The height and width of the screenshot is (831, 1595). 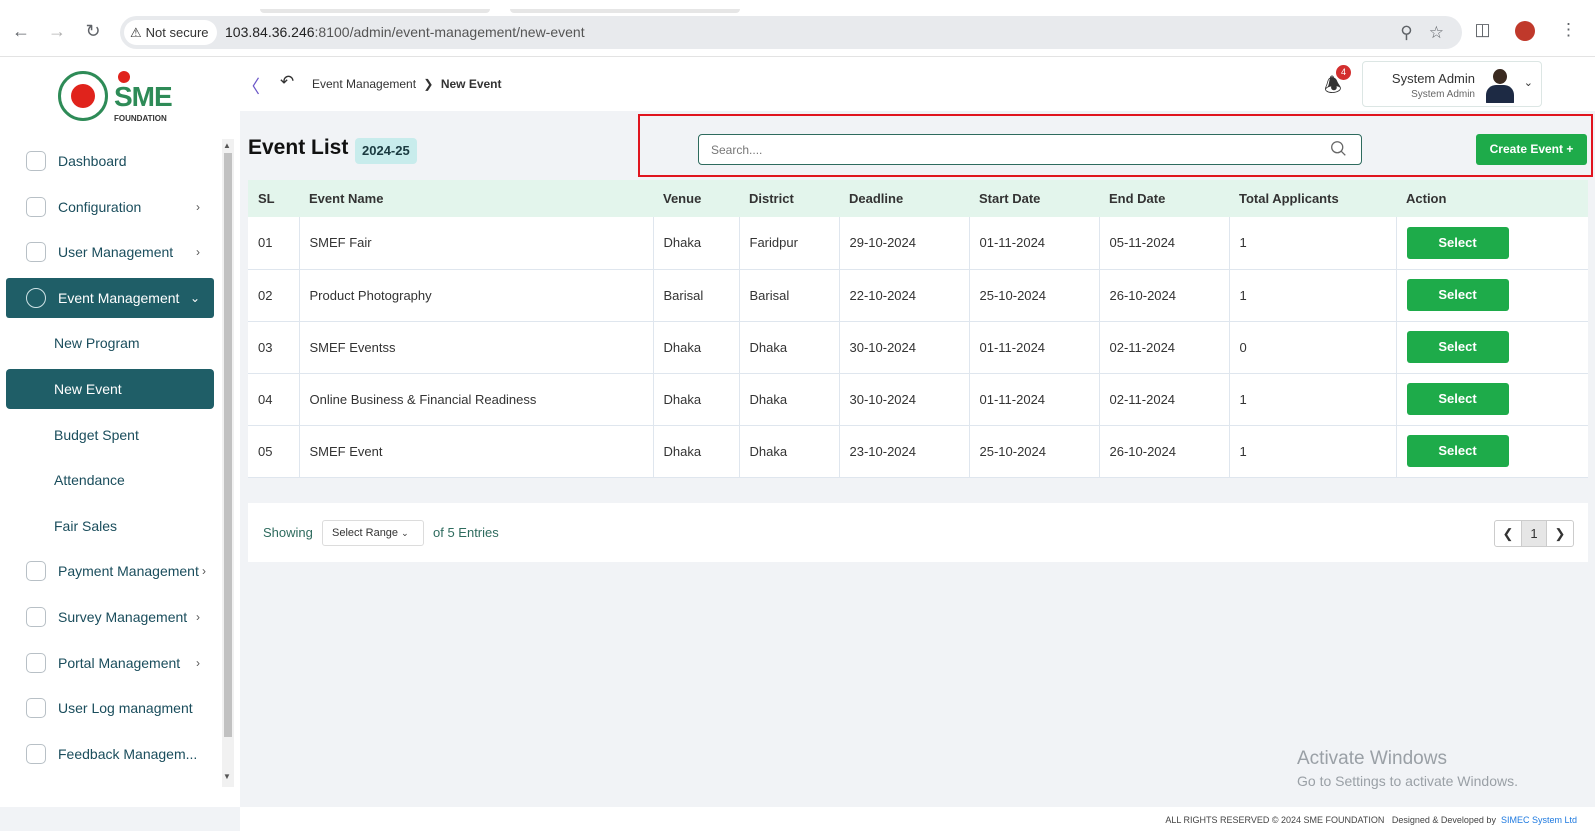 I want to click on search-field, so click(x=1030, y=149).